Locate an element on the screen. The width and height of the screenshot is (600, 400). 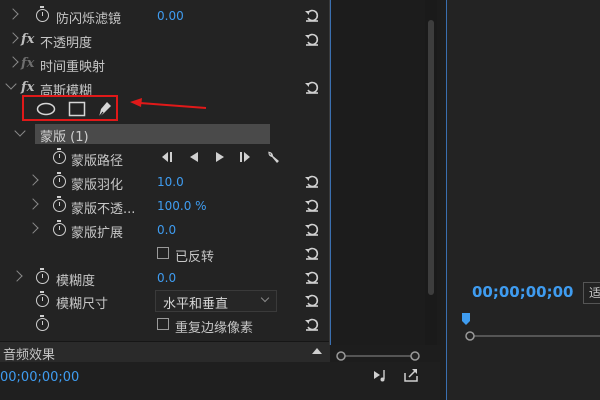
mask-shape-toolbar is located at coordinates (70, 108).